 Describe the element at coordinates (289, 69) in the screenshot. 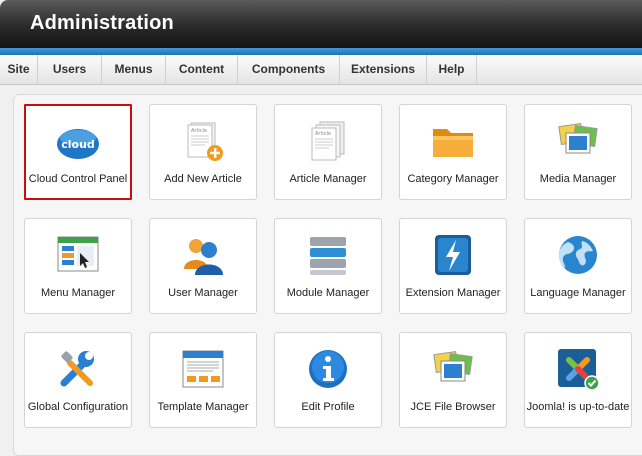

I see `menu-components: Components` at that location.